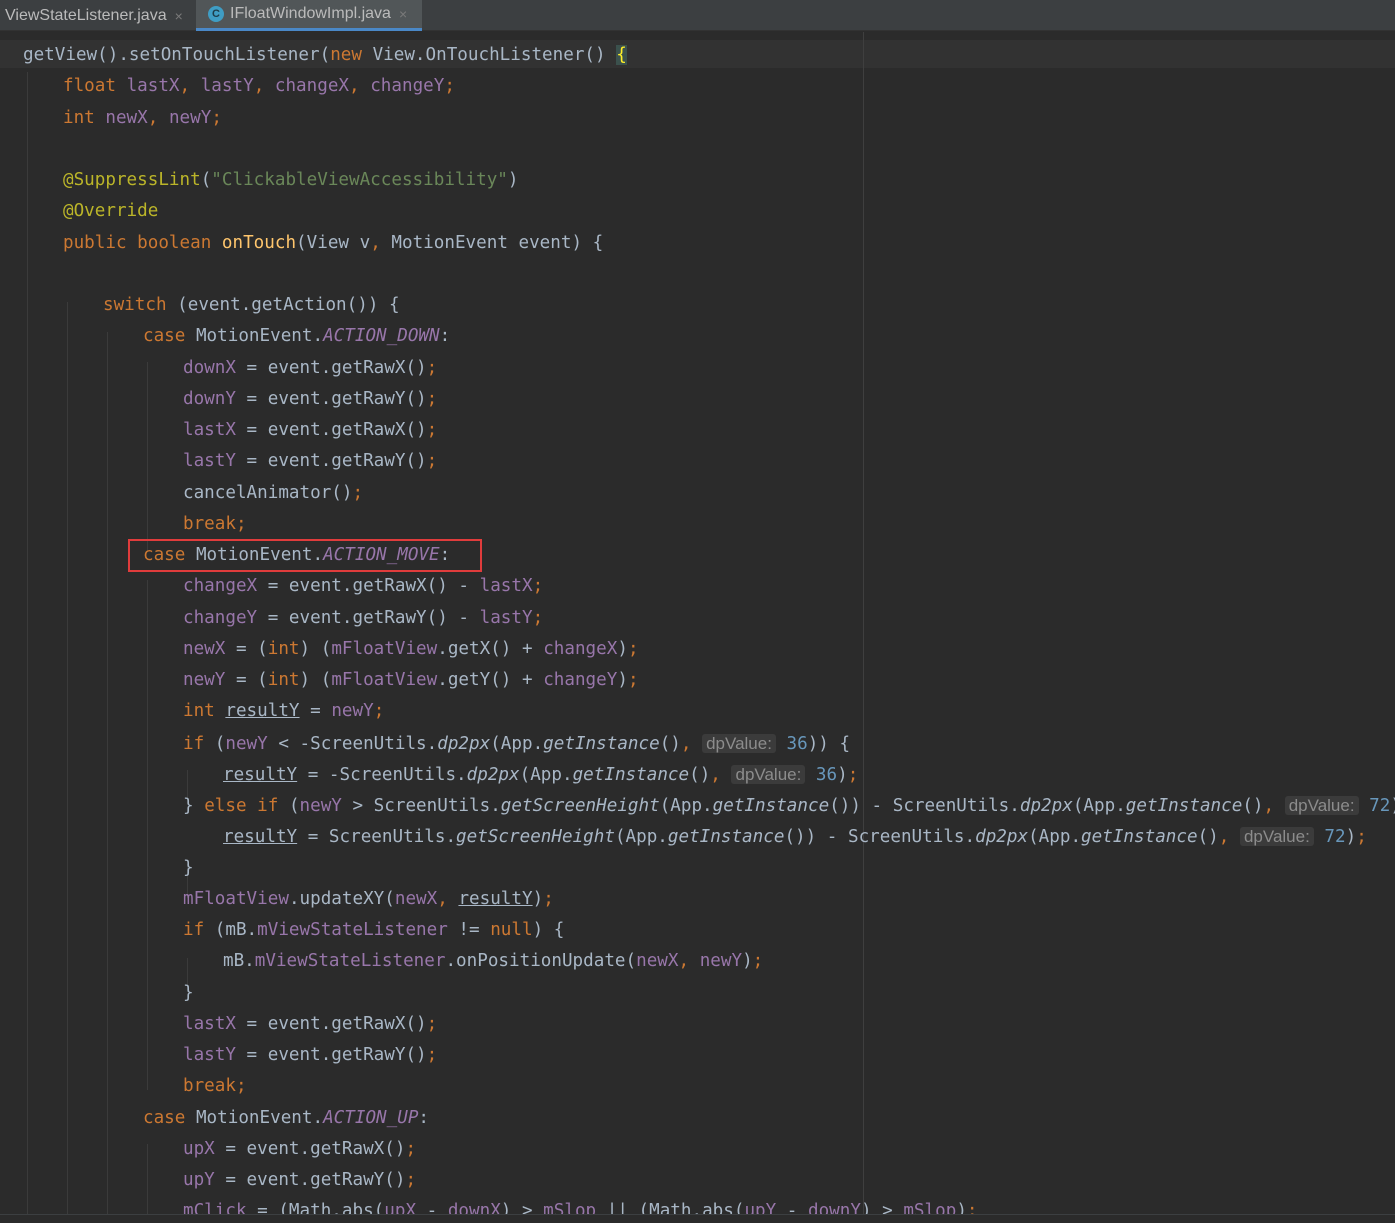 The width and height of the screenshot is (1395, 1223). Describe the element at coordinates (686, 806) in the screenshot. I see `code-token: (App.` at that location.